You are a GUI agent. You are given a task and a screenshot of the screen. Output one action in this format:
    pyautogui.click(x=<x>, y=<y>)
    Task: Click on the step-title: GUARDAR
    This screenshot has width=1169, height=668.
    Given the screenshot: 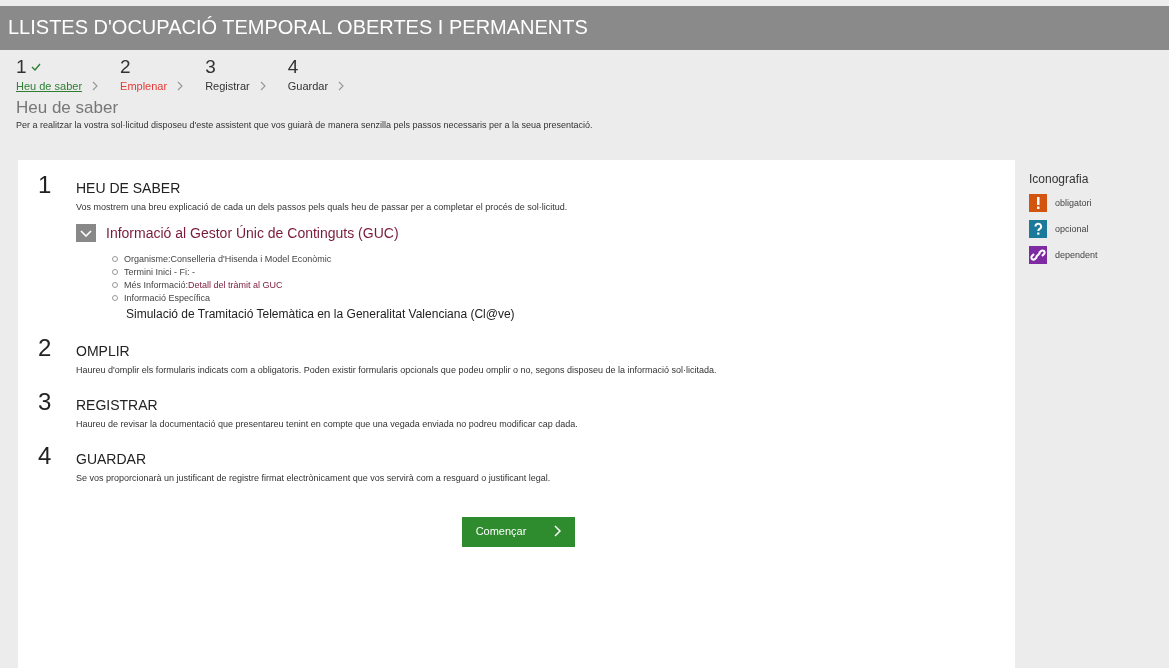 What is the action you would take?
    pyautogui.click(x=111, y=459)
    